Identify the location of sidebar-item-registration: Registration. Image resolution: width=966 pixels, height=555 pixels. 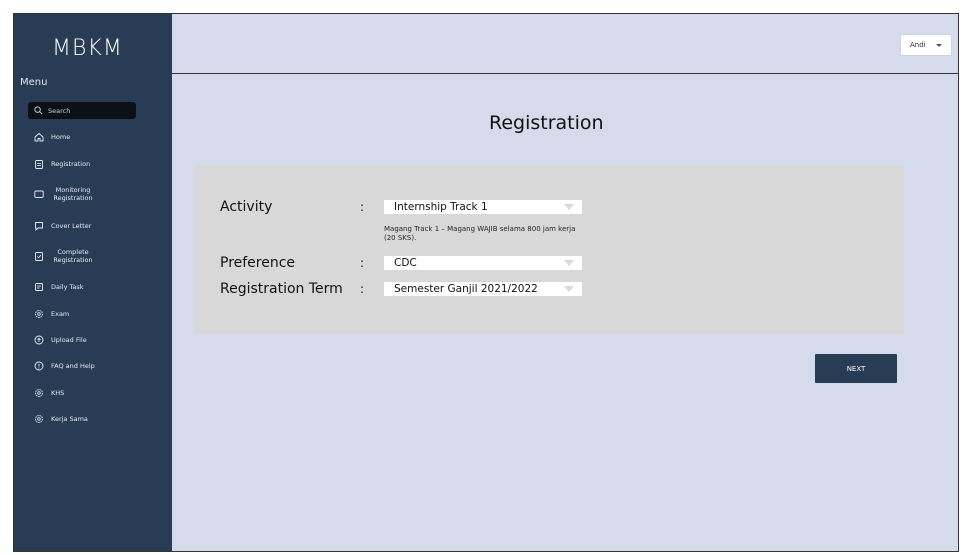
(61, 164).